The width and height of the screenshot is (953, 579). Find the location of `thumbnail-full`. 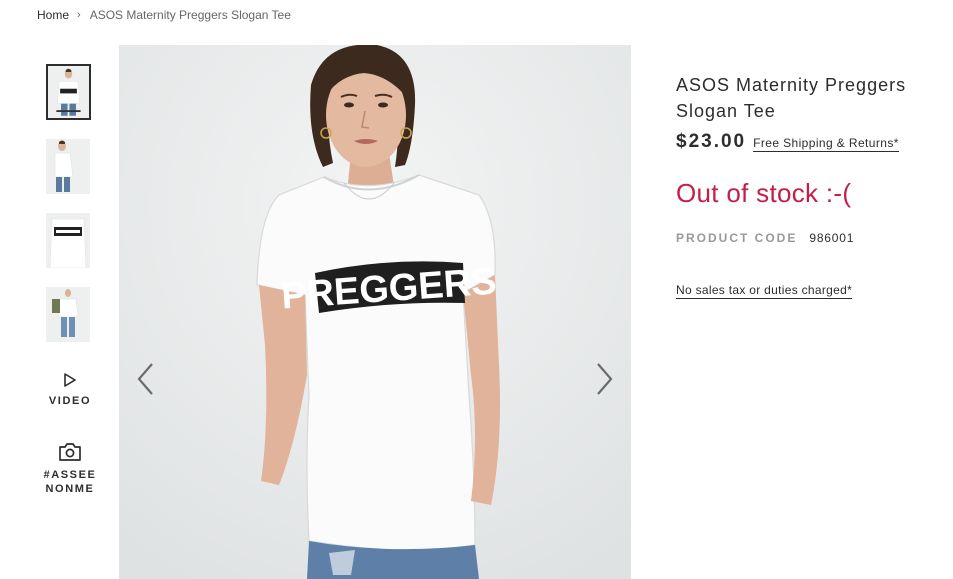

thumbnail-full is located at coordinates (68, 314).